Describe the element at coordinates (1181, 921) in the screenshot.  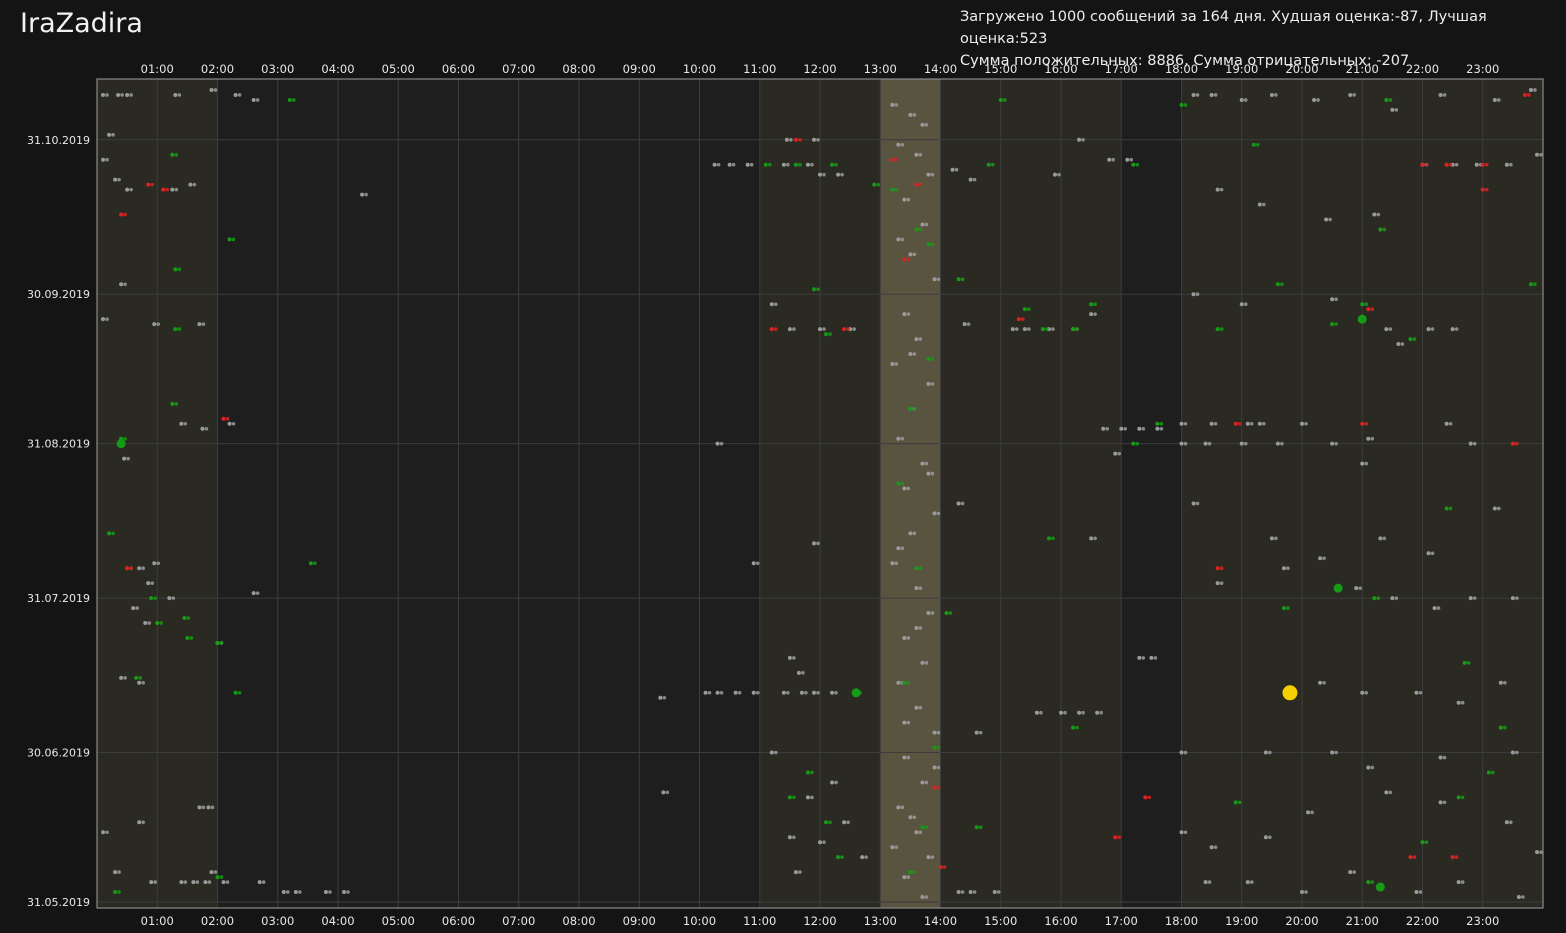
I see `x-tick-label-bottom: 18:00` at that location.